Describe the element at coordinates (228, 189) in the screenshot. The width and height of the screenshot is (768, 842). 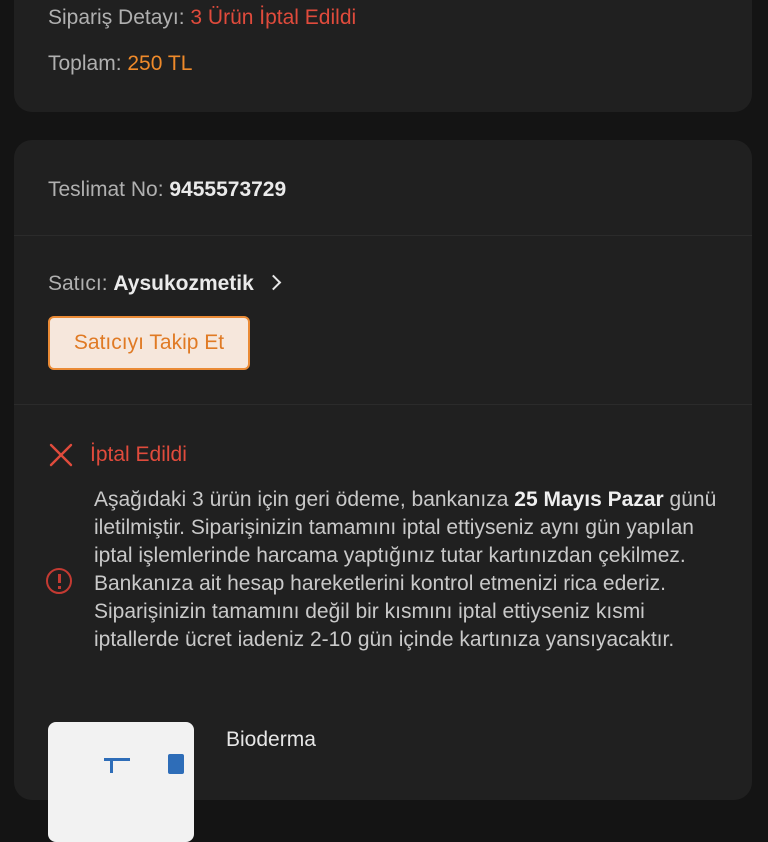
I see `delivery-number: 9455573729` at that location.